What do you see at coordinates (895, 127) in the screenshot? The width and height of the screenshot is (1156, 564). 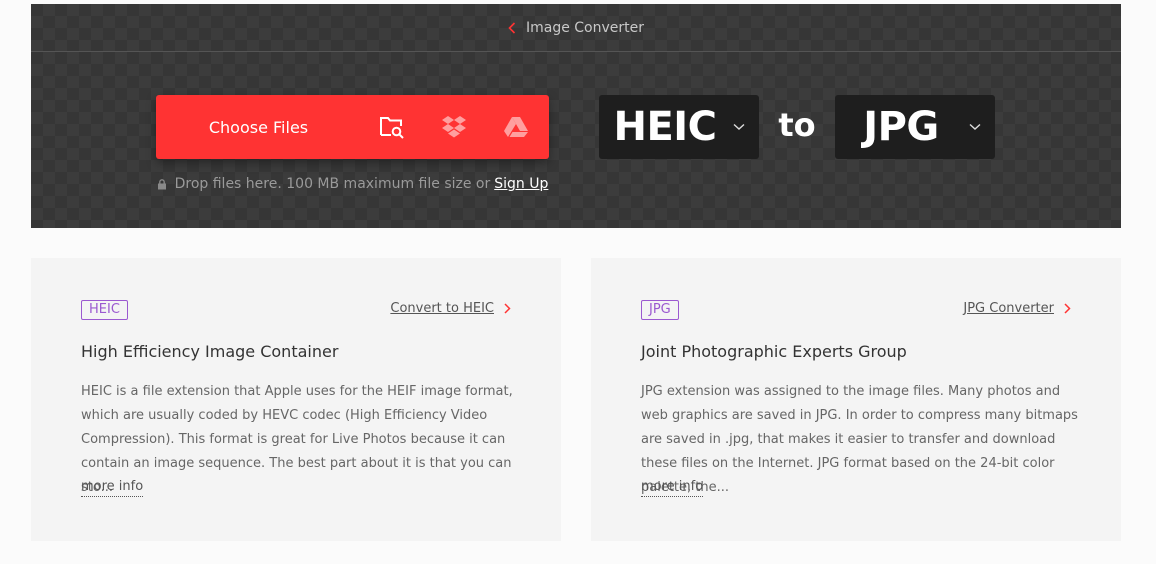 I see `to-format-value: JPG` at bounding box center [895, 127].